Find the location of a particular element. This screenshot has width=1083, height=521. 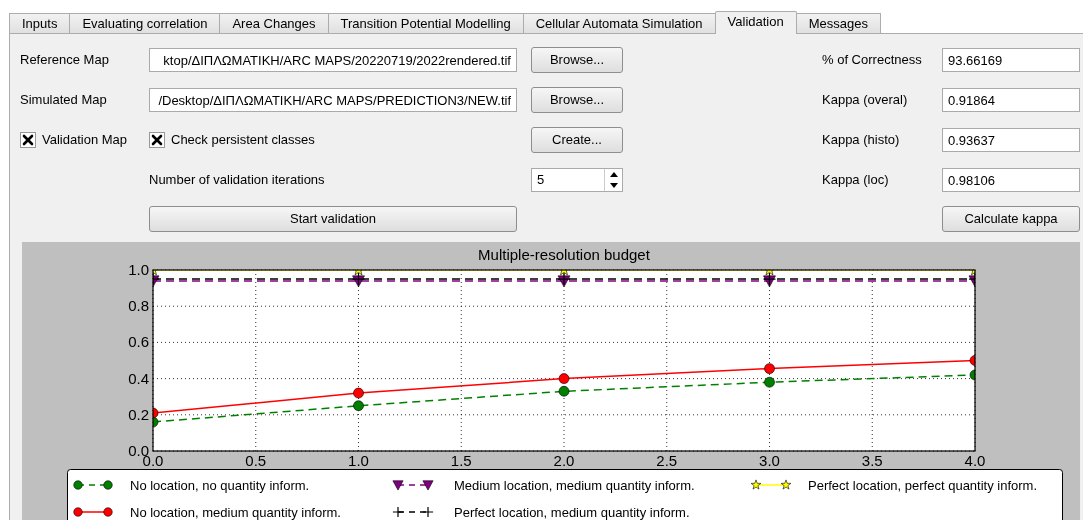

legend-label: No location, medium quantity inform. is located at coordinates (235, 512).